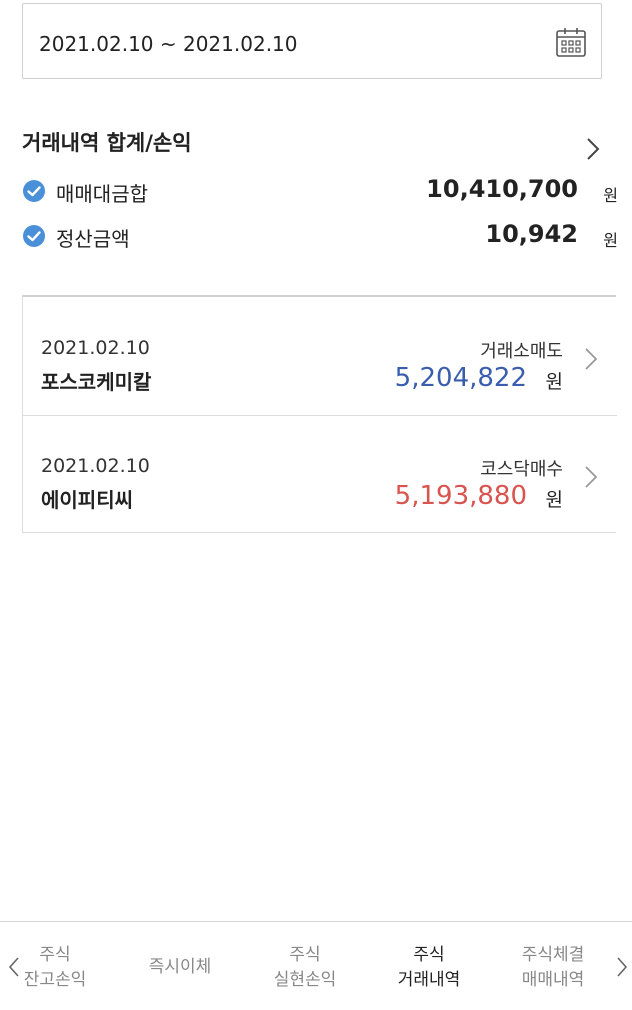 This screenshot has width=632, height=1010. I want to click on summary-row-trade-amount: 매매대금합 10,410,700 원, so click(320, 191).